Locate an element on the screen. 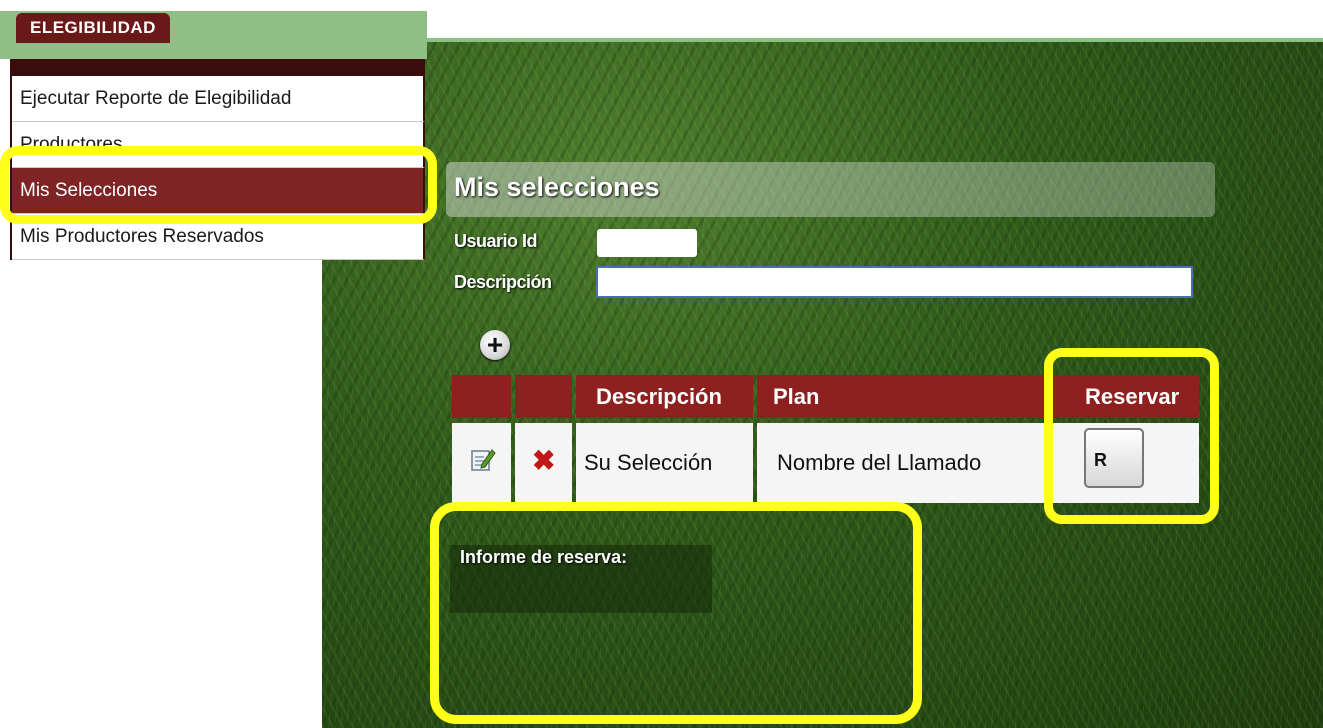 This screenshot has width=1323, height=728. column-header-plan: Plan is located at coordinates (902, 396).